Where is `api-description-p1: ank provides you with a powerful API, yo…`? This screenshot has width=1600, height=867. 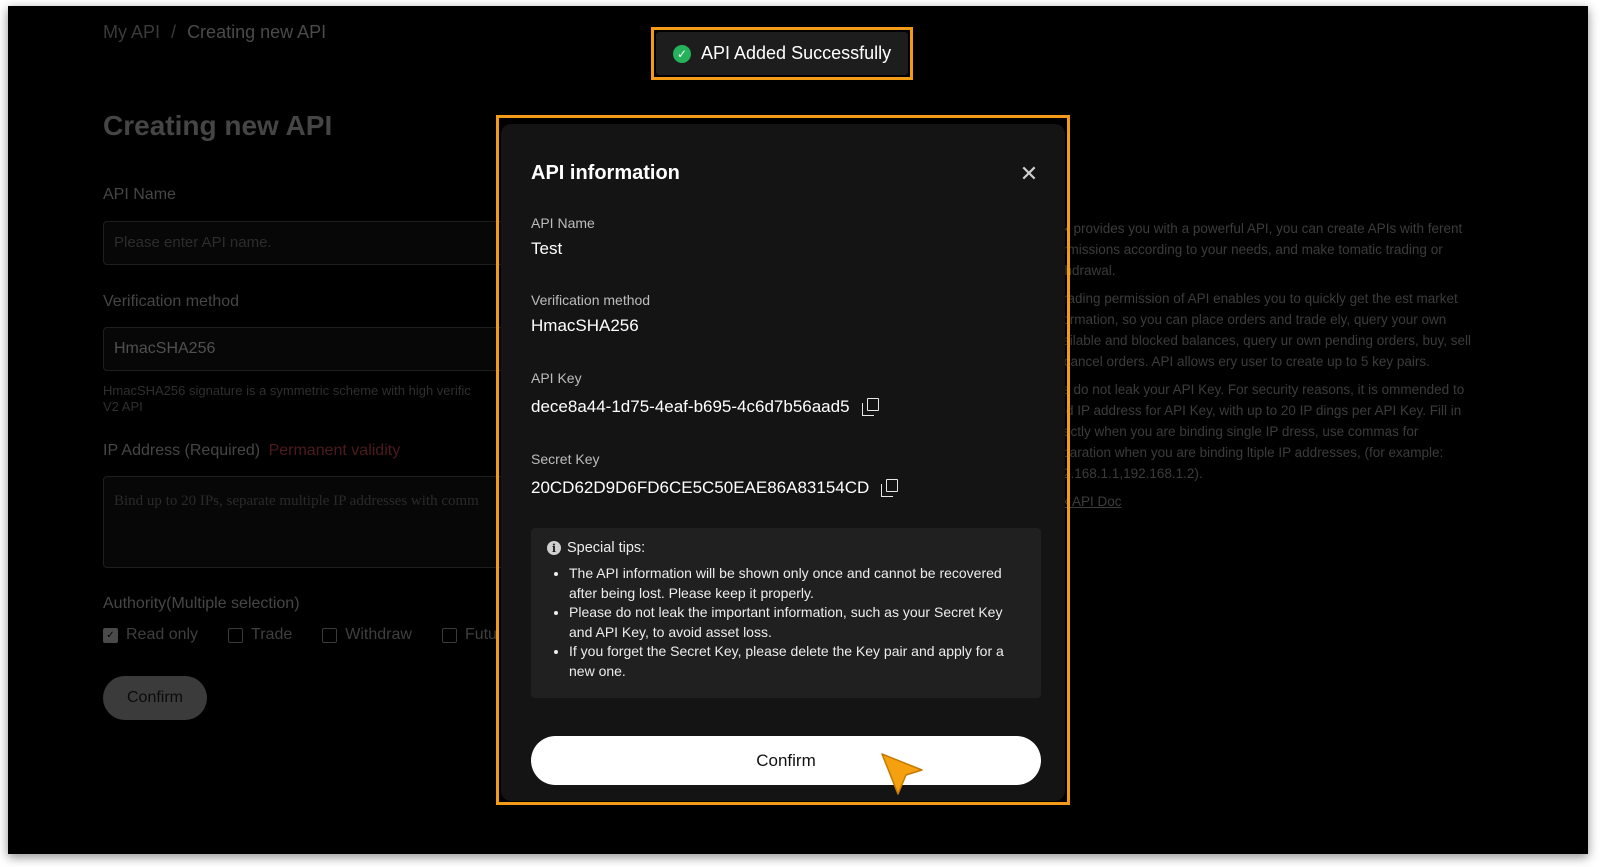 api-description-p1: ank provides you with a powerful API, yo… is located at coordinates (1255, 249).